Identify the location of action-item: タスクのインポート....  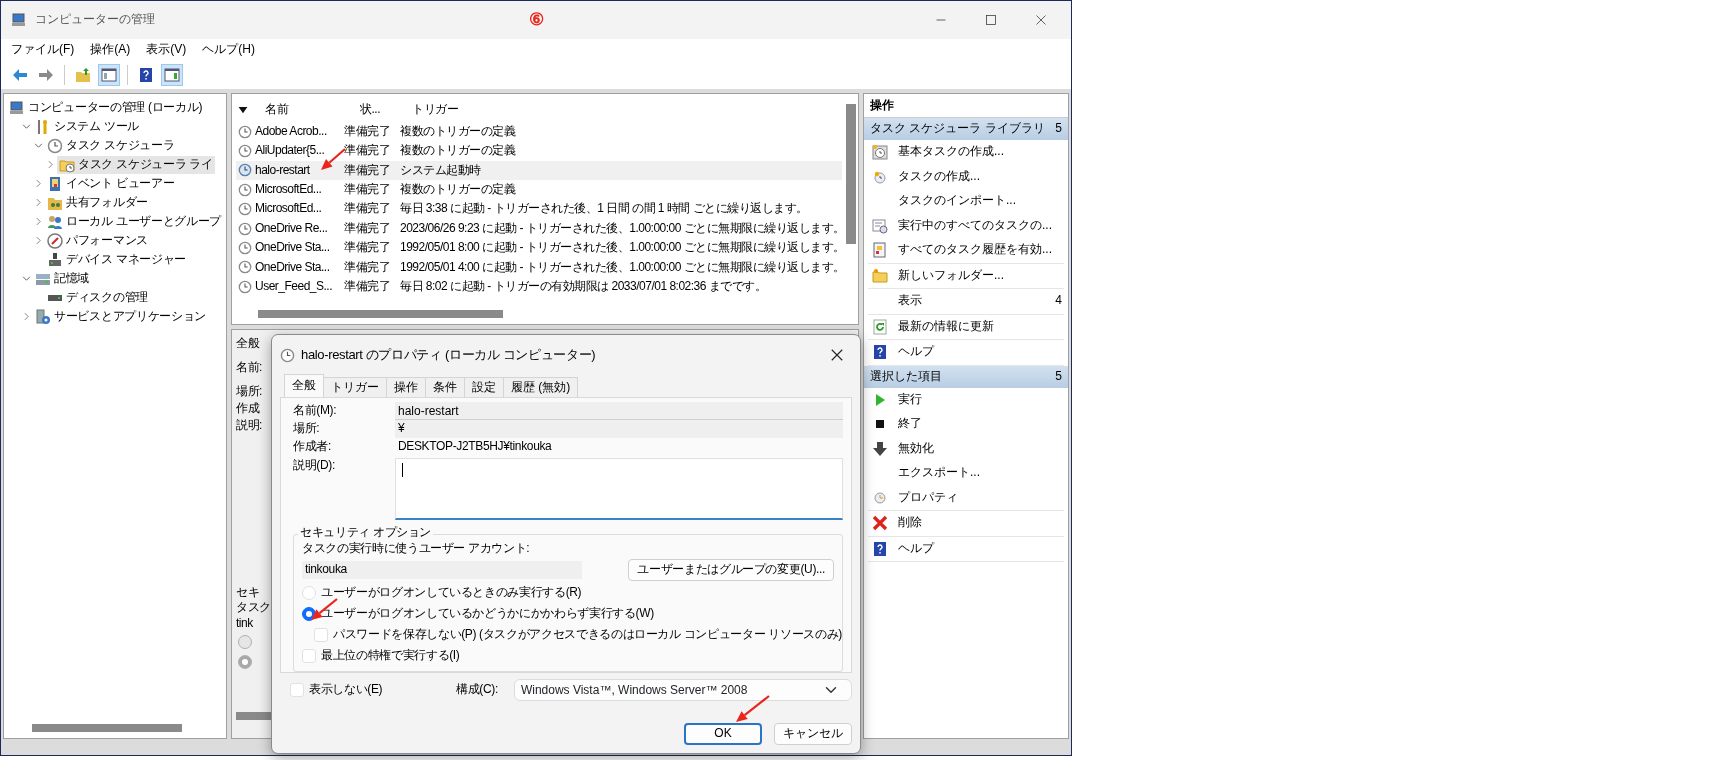
(966, 201).